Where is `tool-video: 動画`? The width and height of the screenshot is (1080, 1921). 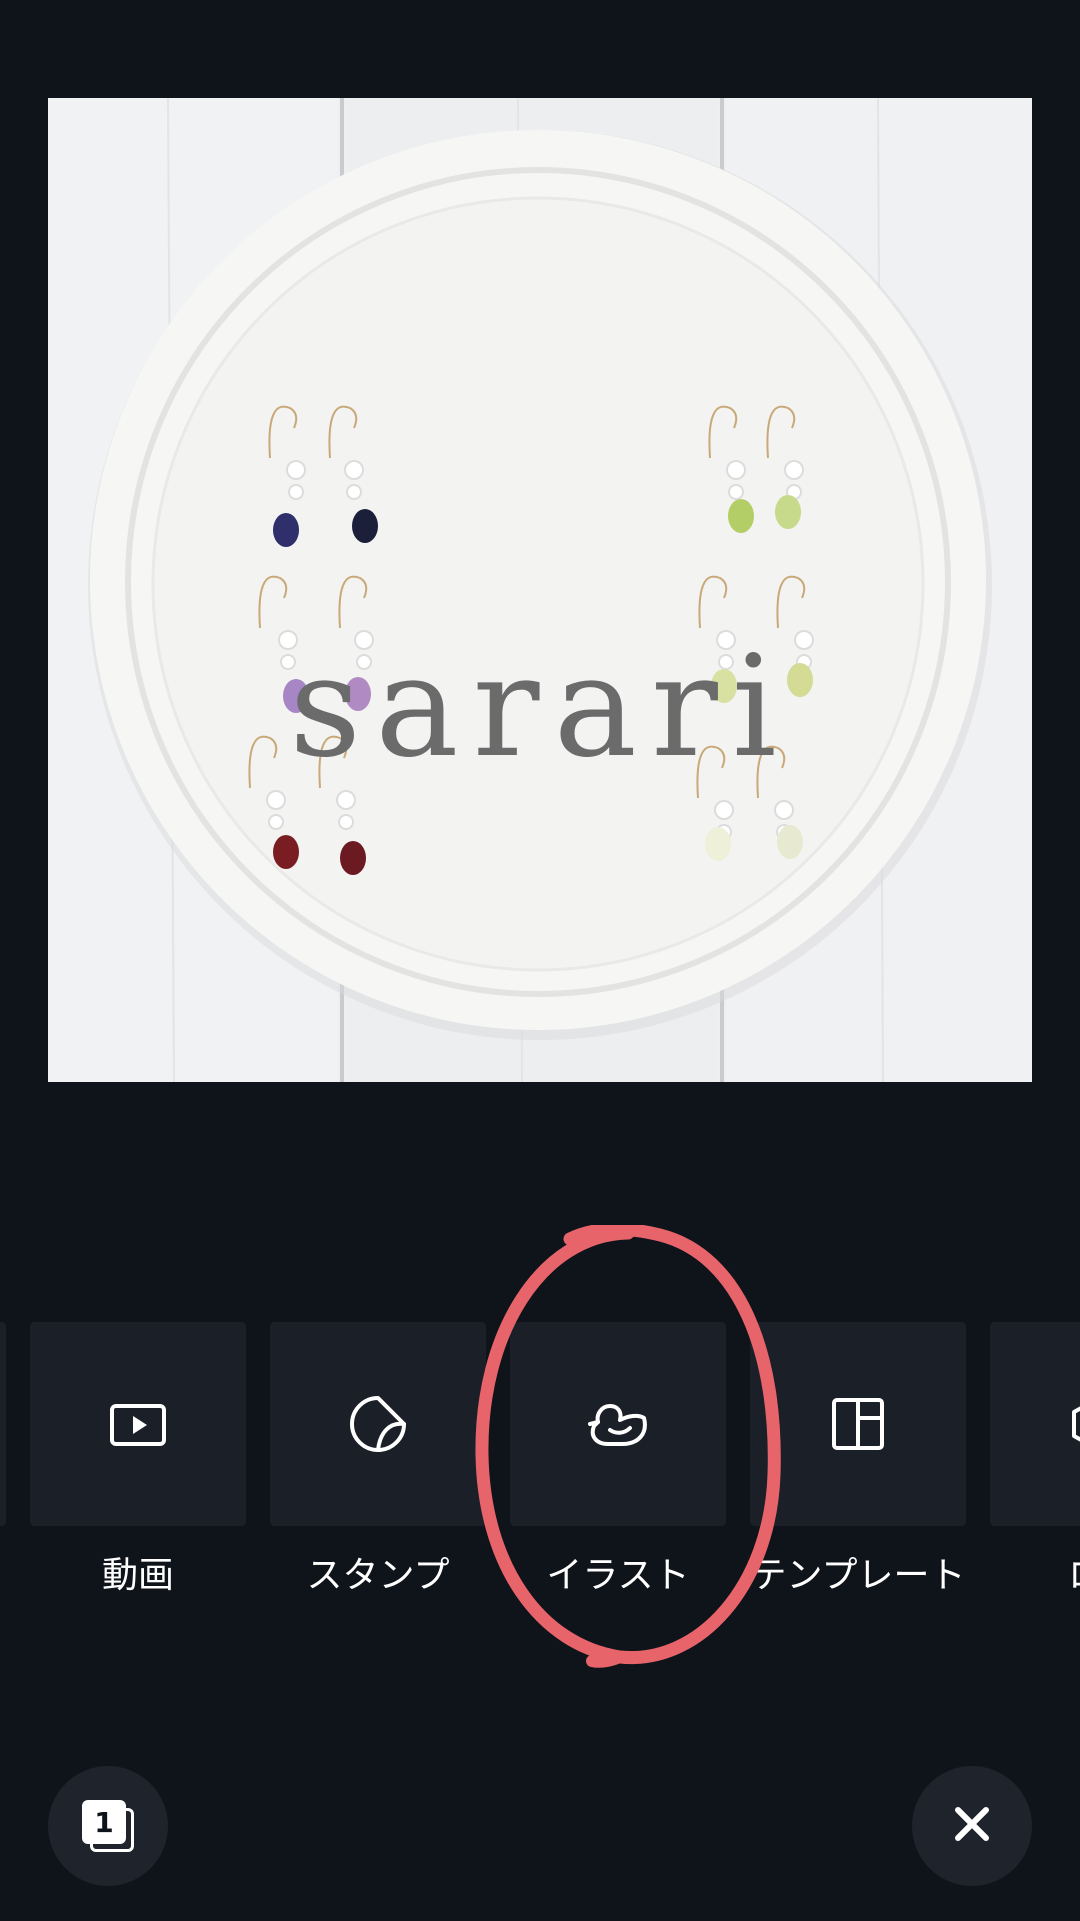 tool-video: 動画 is located at coordinates (138, 1460).